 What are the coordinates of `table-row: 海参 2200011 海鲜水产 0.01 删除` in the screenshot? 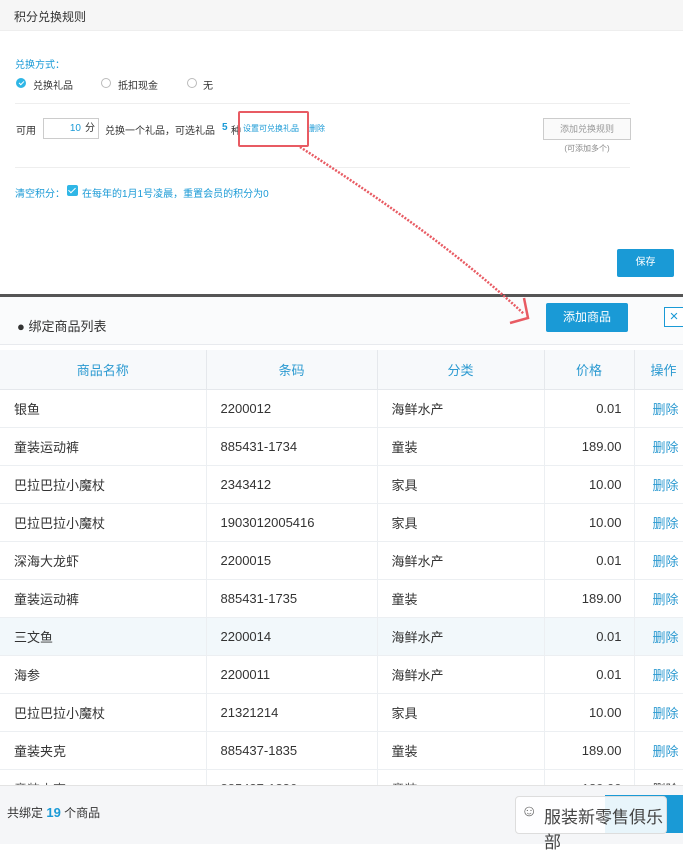 It's located at (341, 674).